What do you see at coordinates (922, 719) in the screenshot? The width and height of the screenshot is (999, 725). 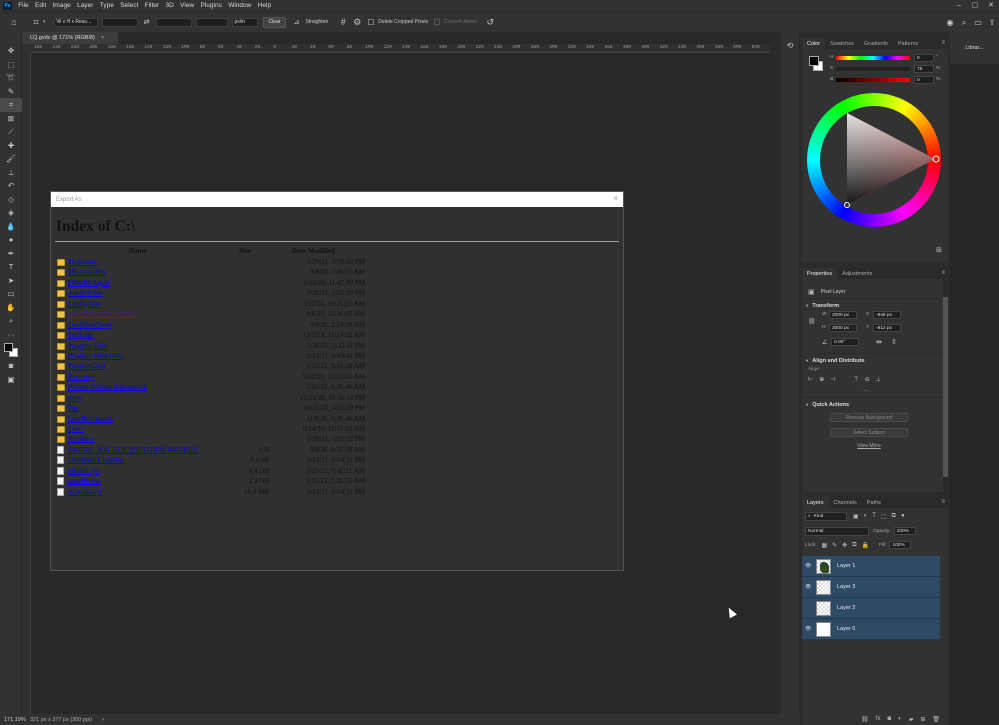 I see `new-layer-icon: ⊞` at bounding box center [922, 719].